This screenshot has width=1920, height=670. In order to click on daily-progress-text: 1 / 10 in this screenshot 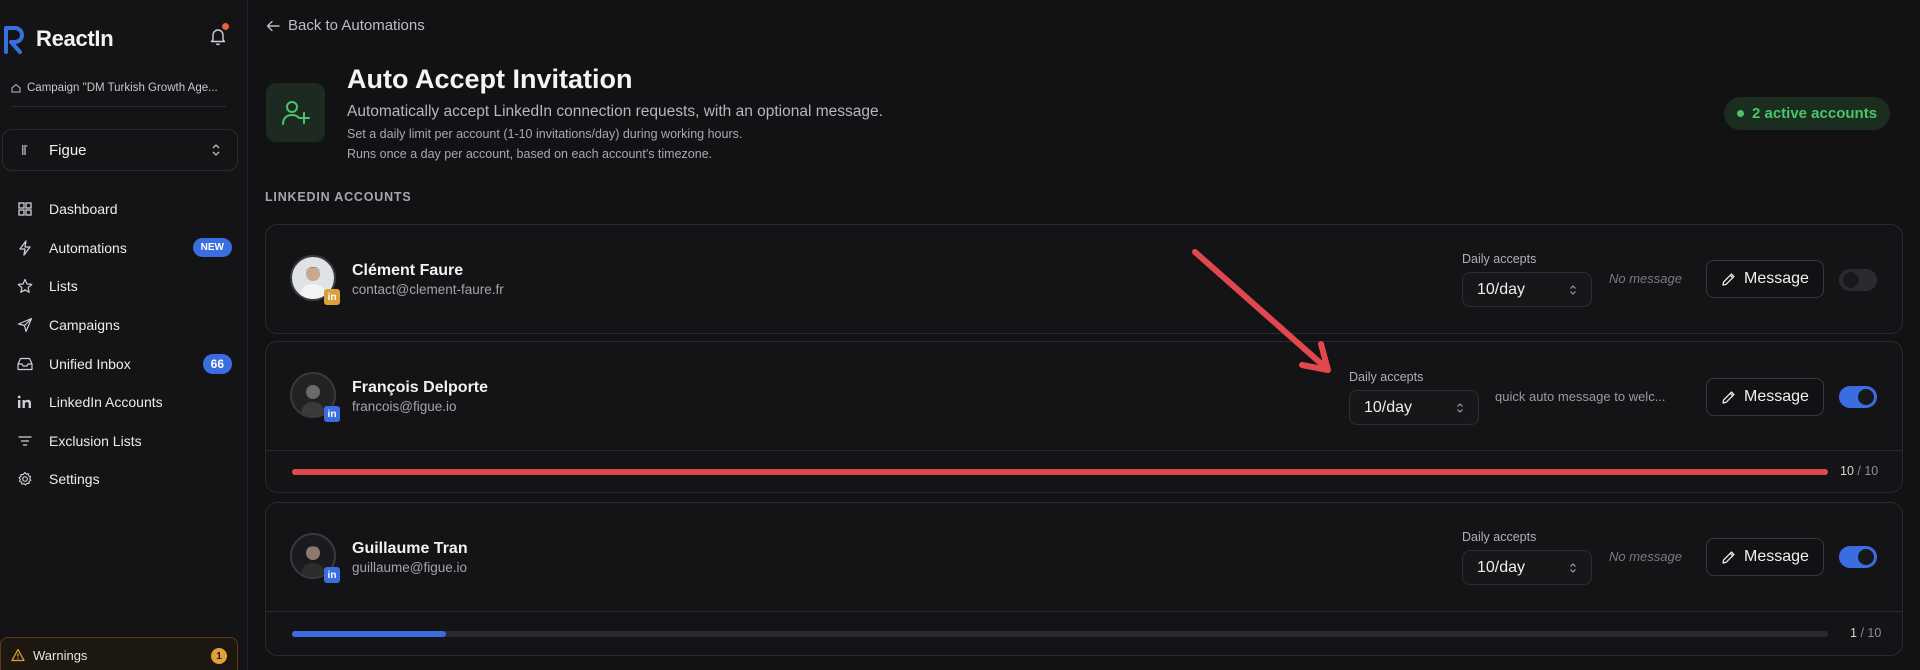, I will do `click(1865, 633)`.